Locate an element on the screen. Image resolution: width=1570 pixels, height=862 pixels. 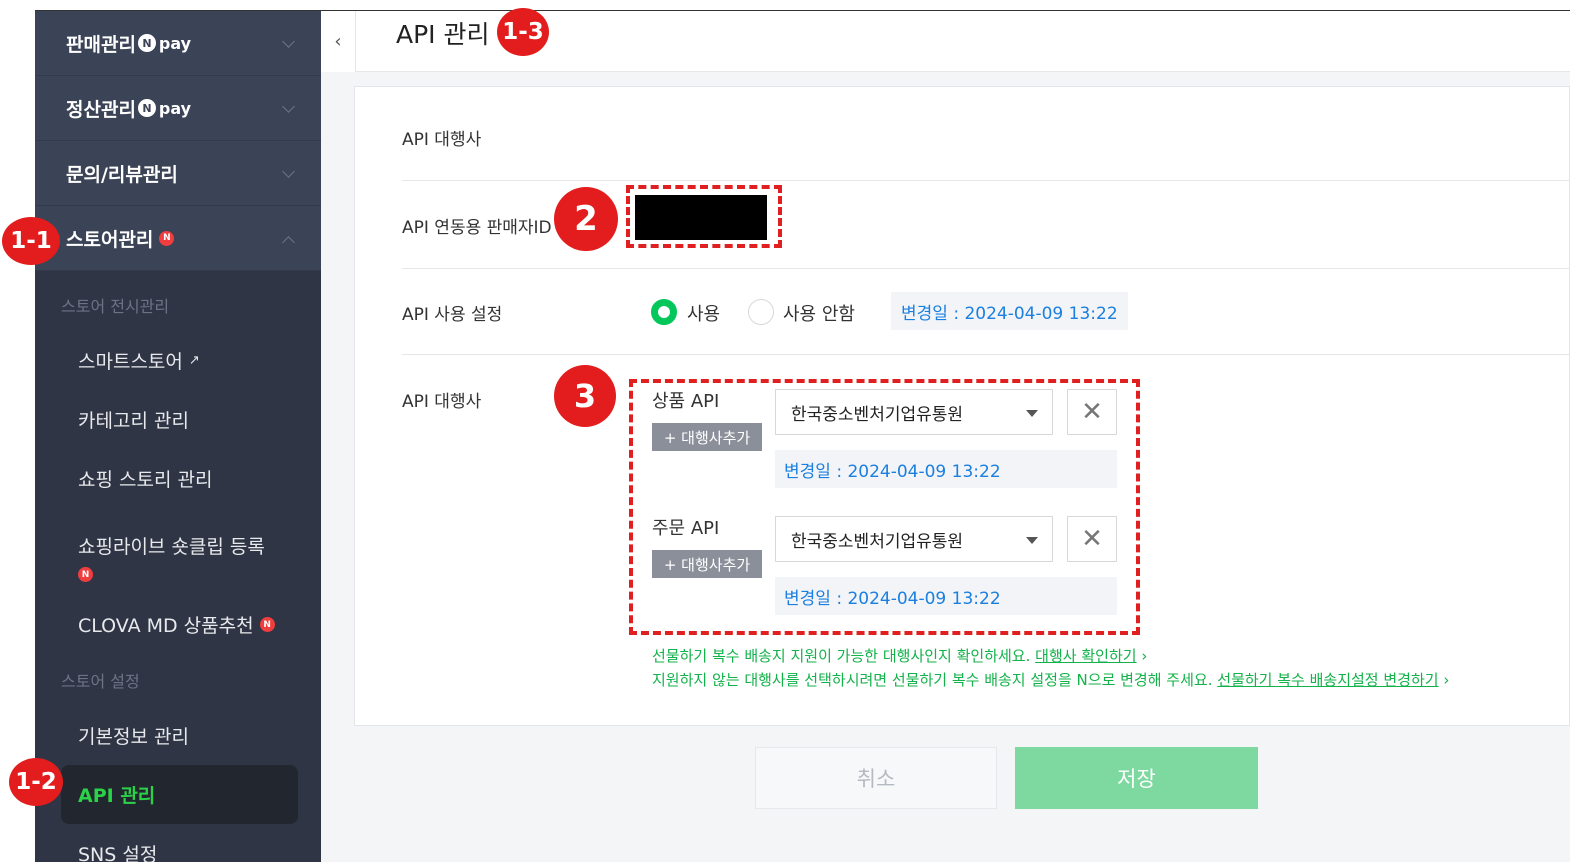
annotation-marker-2: 2 is located at coordinates (586, 219).